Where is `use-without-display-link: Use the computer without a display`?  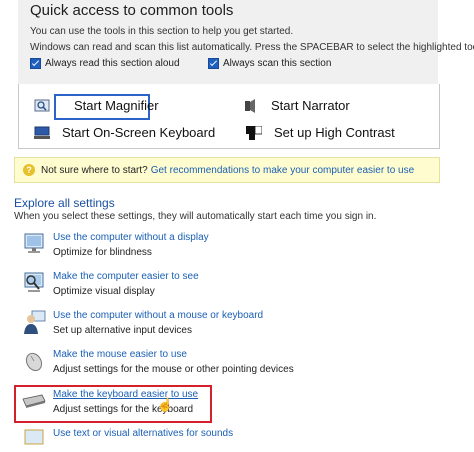 use-without-display-link: Use the computer without a display is located at coordinates (131, 237).